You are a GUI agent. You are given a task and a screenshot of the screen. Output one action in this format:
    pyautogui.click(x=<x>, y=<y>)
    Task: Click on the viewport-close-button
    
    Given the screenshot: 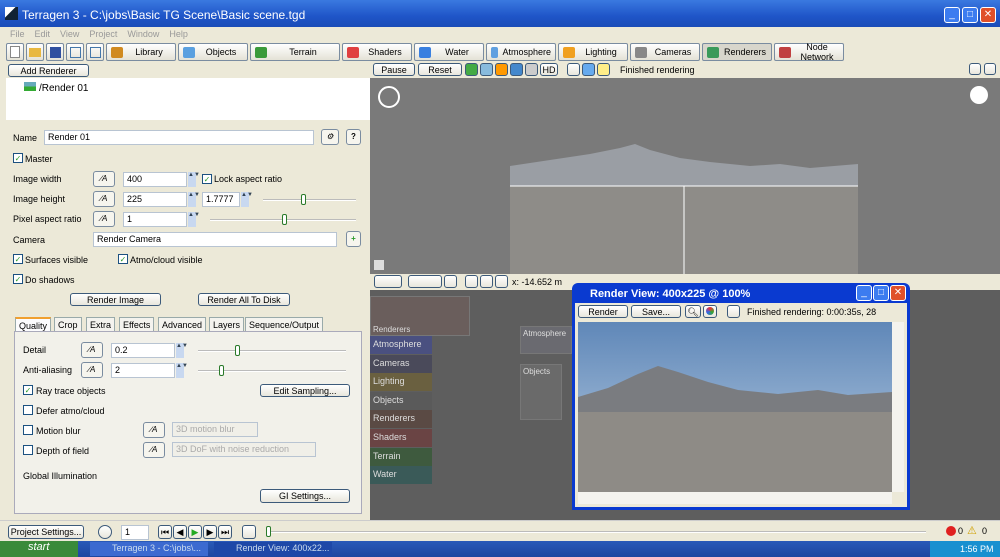 What is the action you would take?
    pyautogui.click(x=990, y=69)
    